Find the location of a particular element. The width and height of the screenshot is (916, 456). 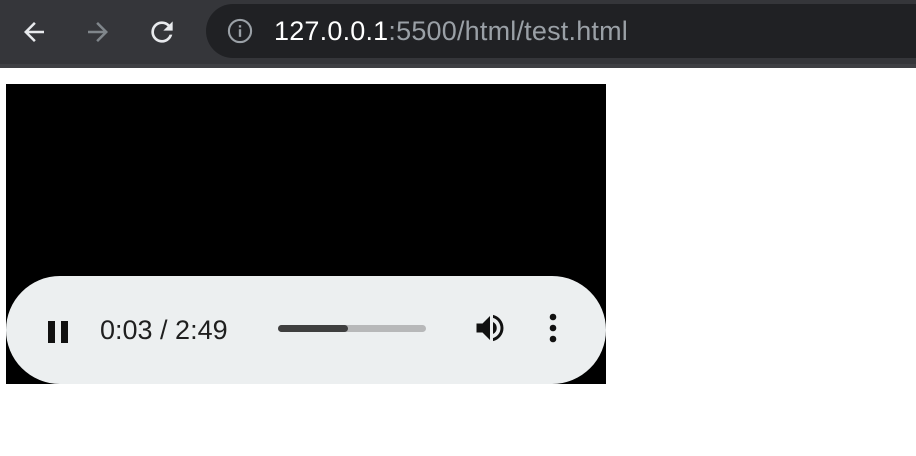

back-button is located at coordinates (34, 32).